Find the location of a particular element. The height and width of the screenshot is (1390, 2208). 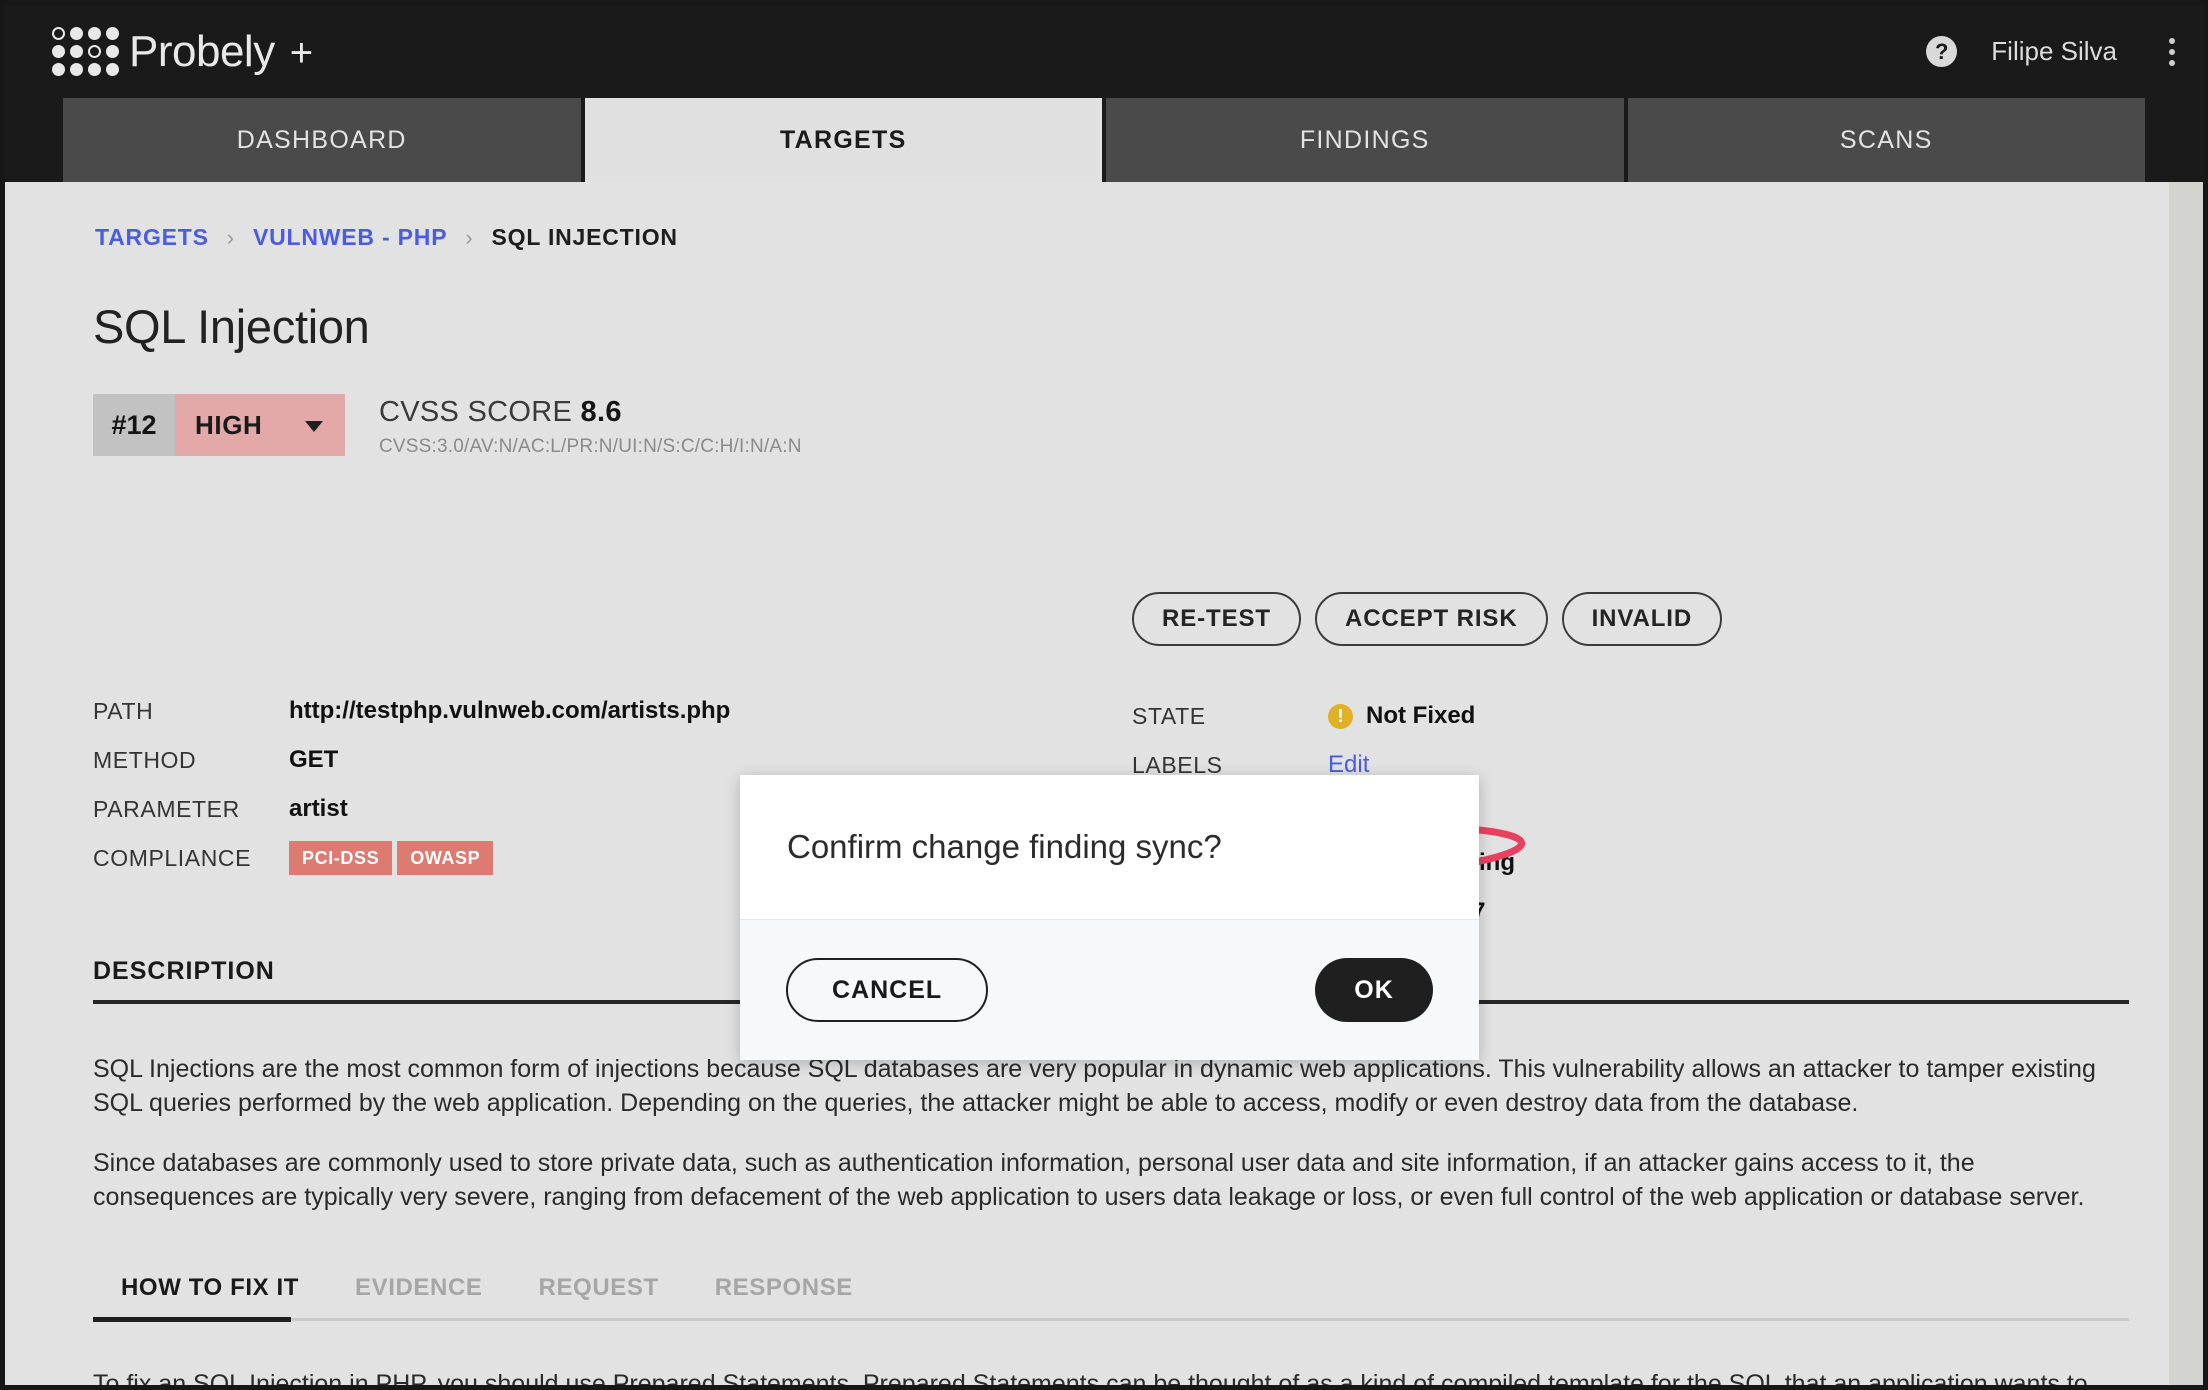

finding-actions: RE-TEST ACCEPT RISK INVALID is located at coordinates (1427, 619).